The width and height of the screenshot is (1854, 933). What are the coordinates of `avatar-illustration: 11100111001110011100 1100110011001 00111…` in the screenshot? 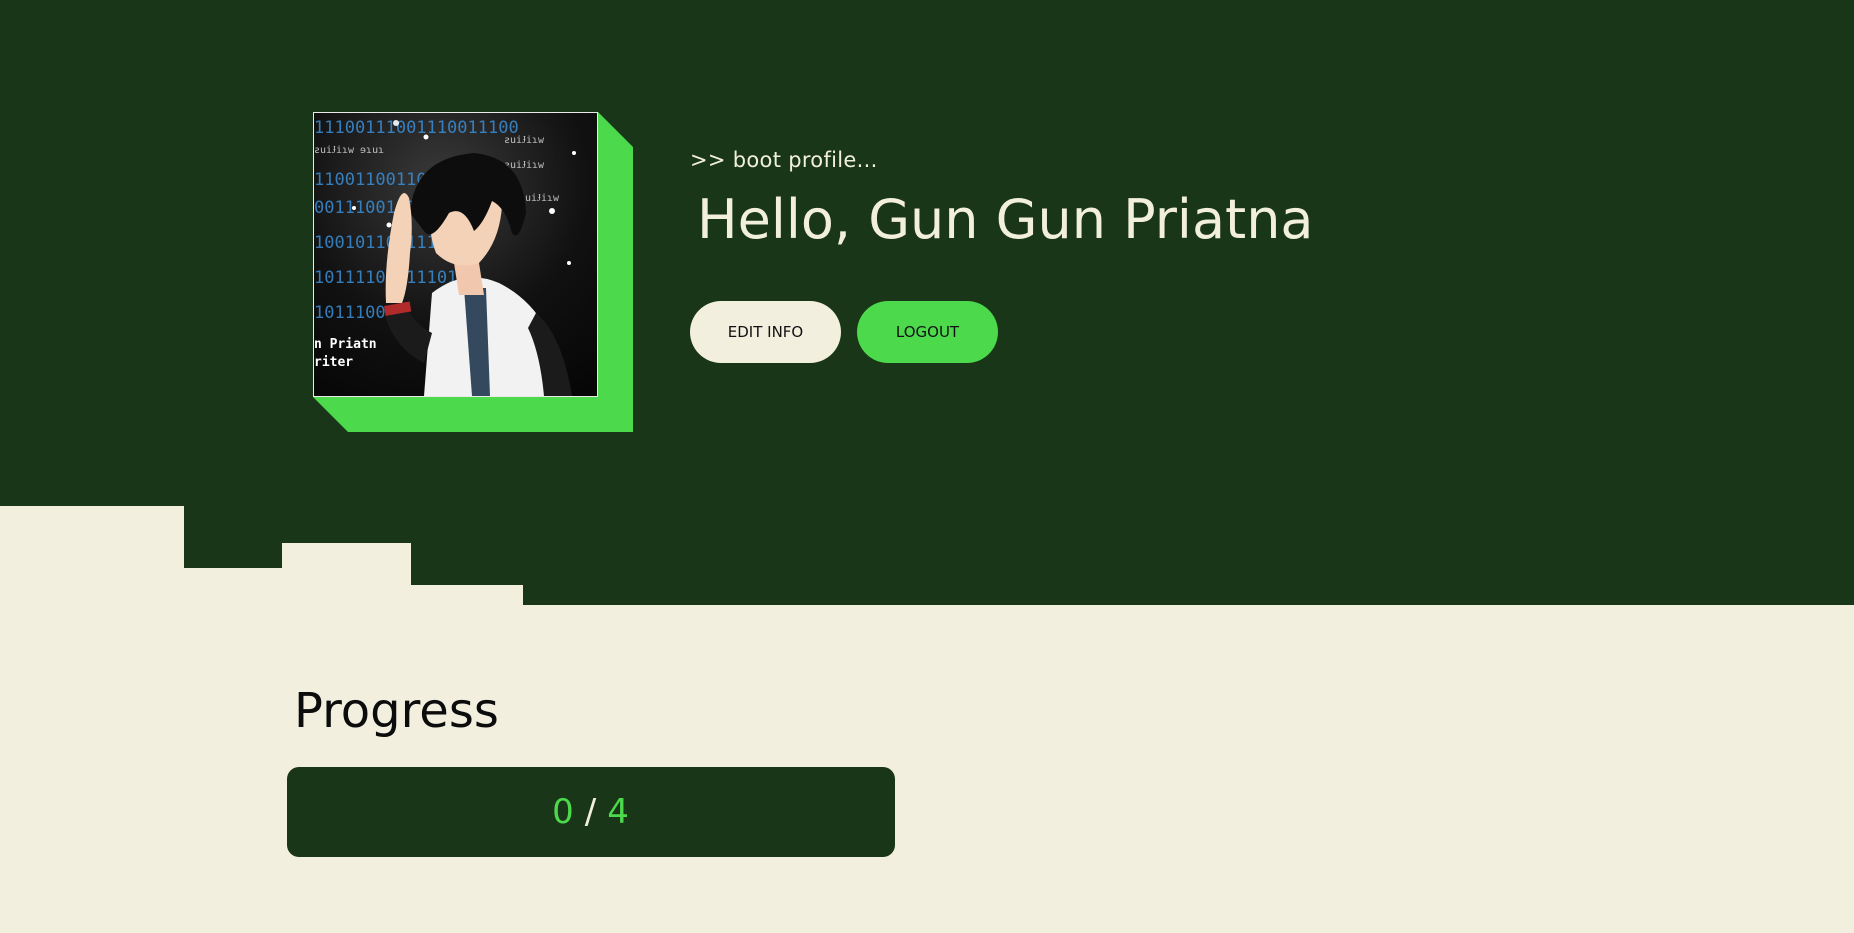 It's located at (445, 257).